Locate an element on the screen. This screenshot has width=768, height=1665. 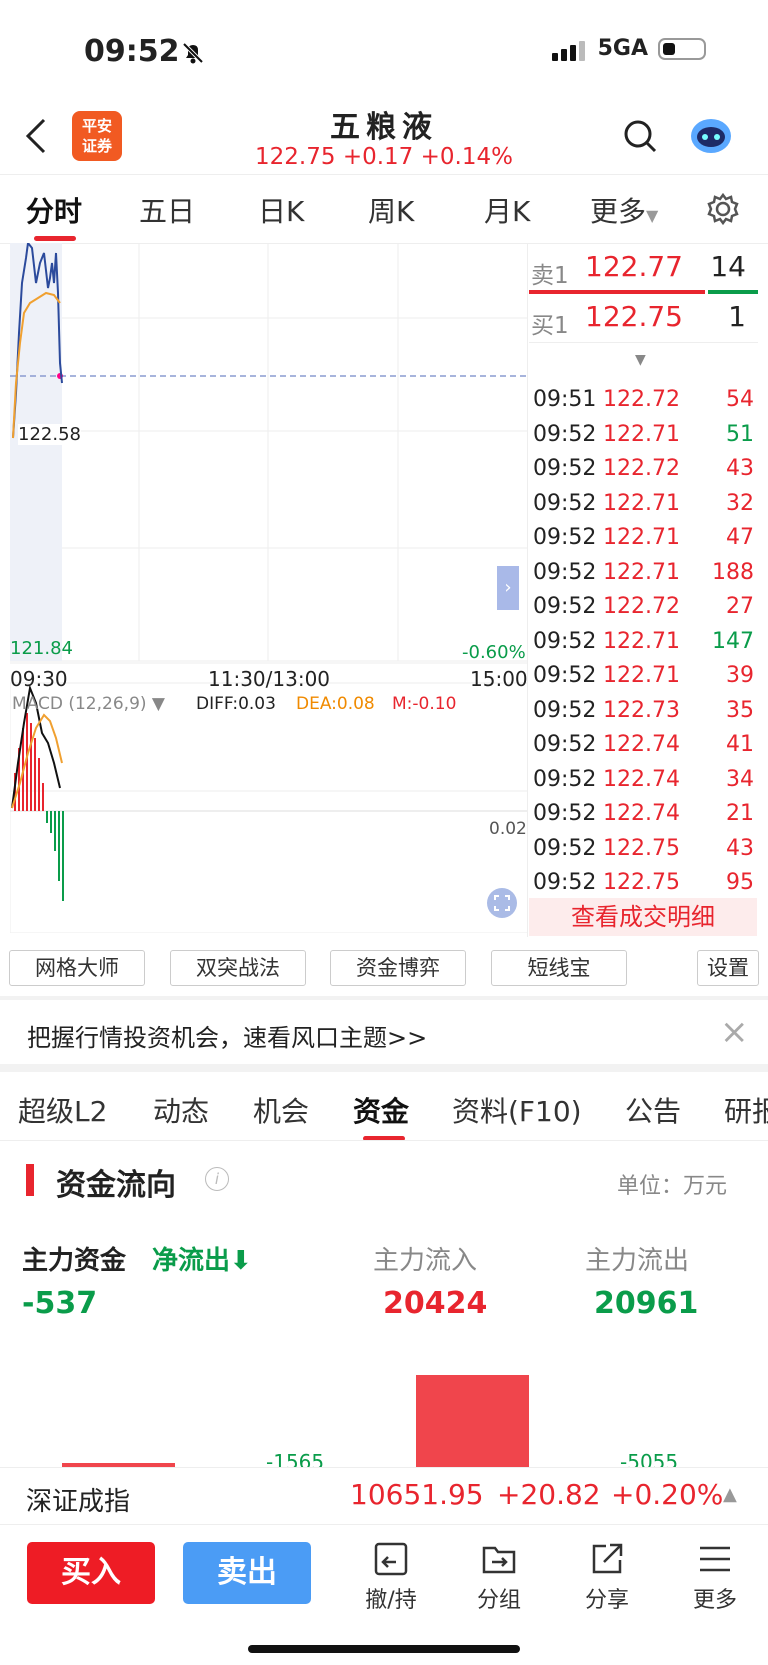
tab-intraday: 分时 is located at coordinates (54, 210).